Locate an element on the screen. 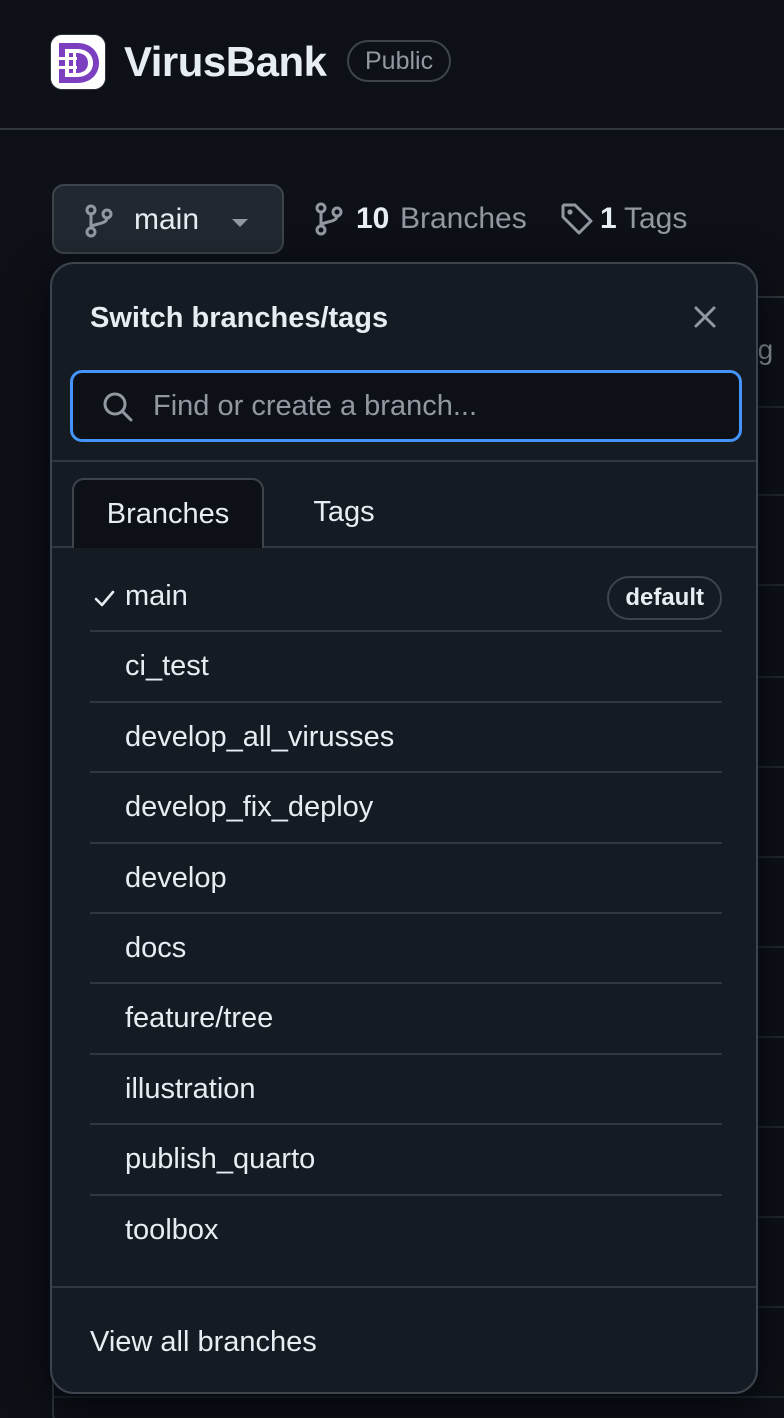 The image size is (784, 1418). branch-name: publish_quarto is located at coordinates (220, 1159).